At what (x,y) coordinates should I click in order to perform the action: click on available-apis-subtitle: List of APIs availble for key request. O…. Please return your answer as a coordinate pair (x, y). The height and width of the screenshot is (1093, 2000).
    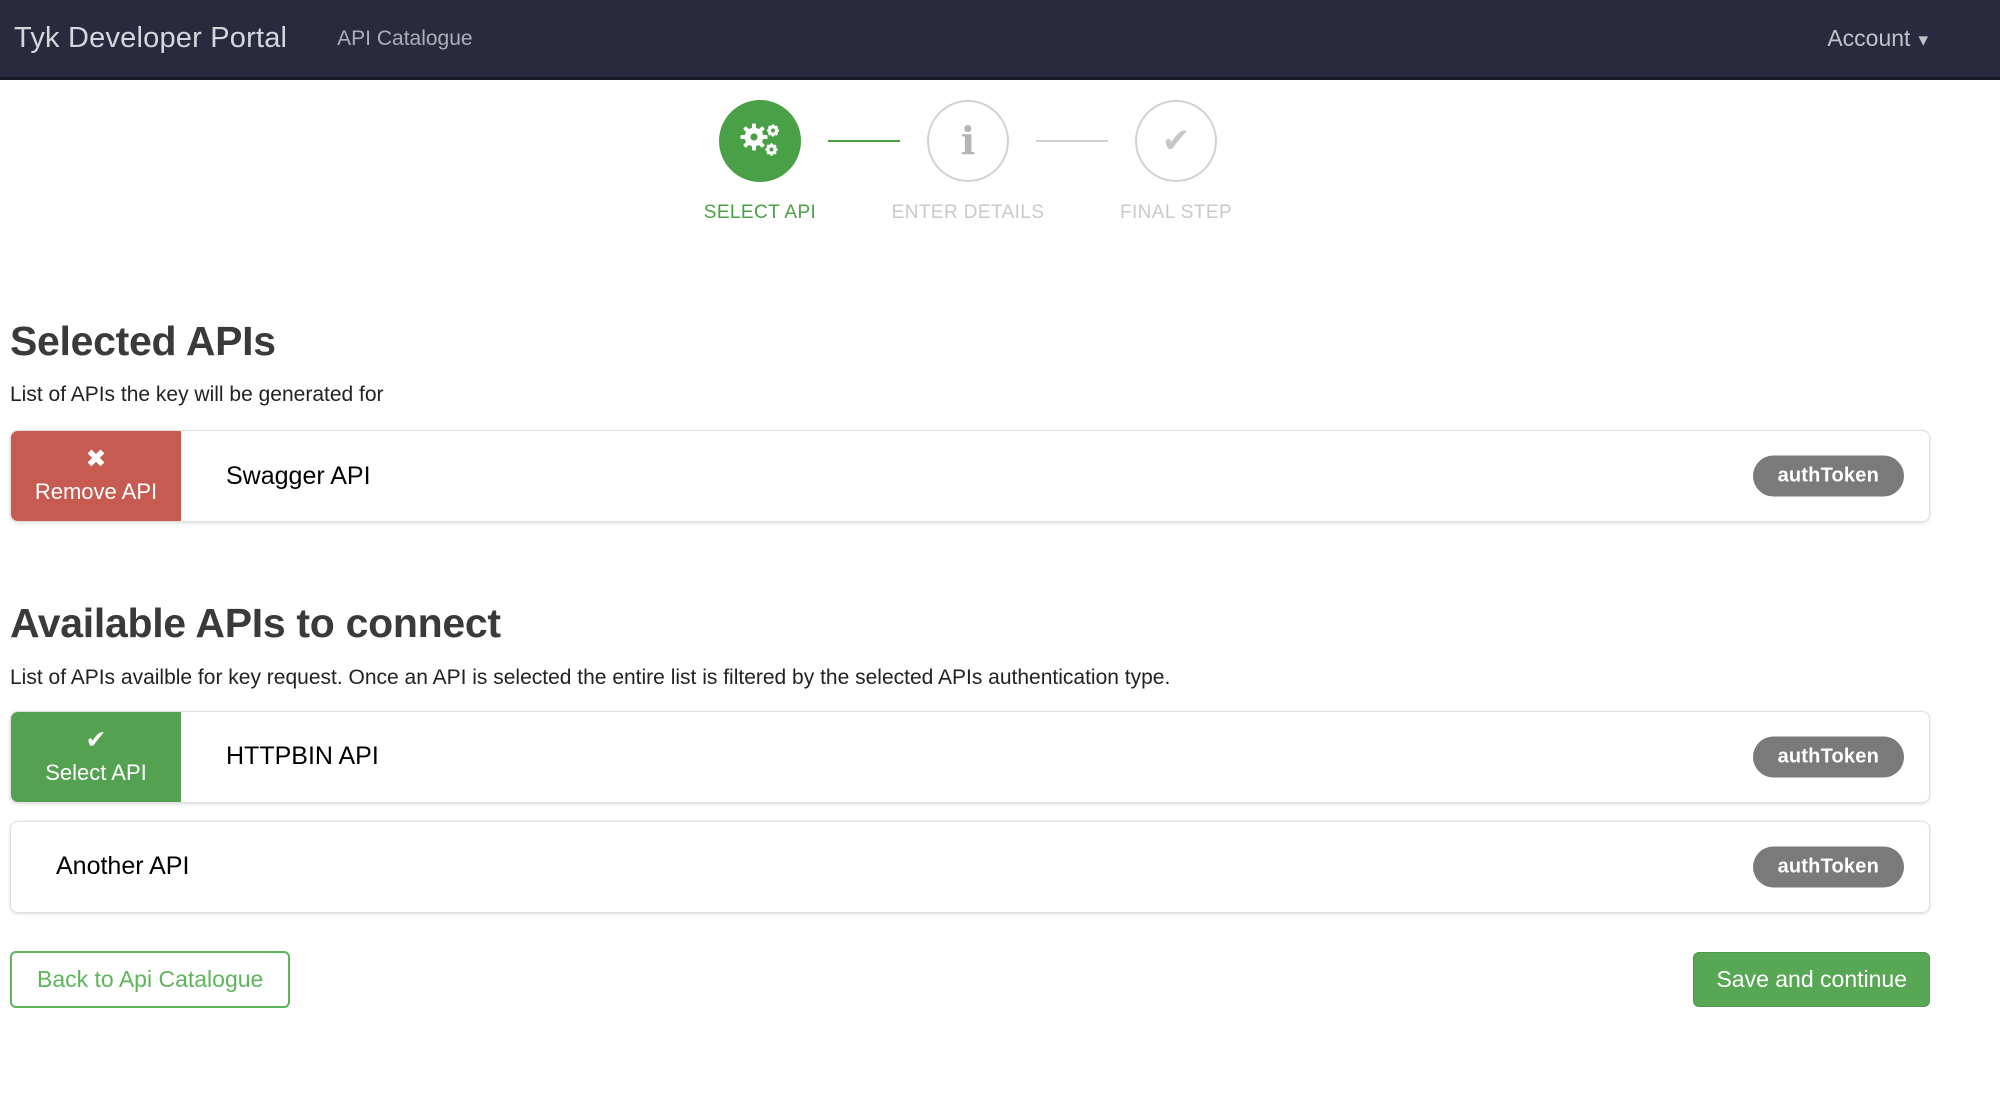
    Looking at the image, I should click on (590, 677).